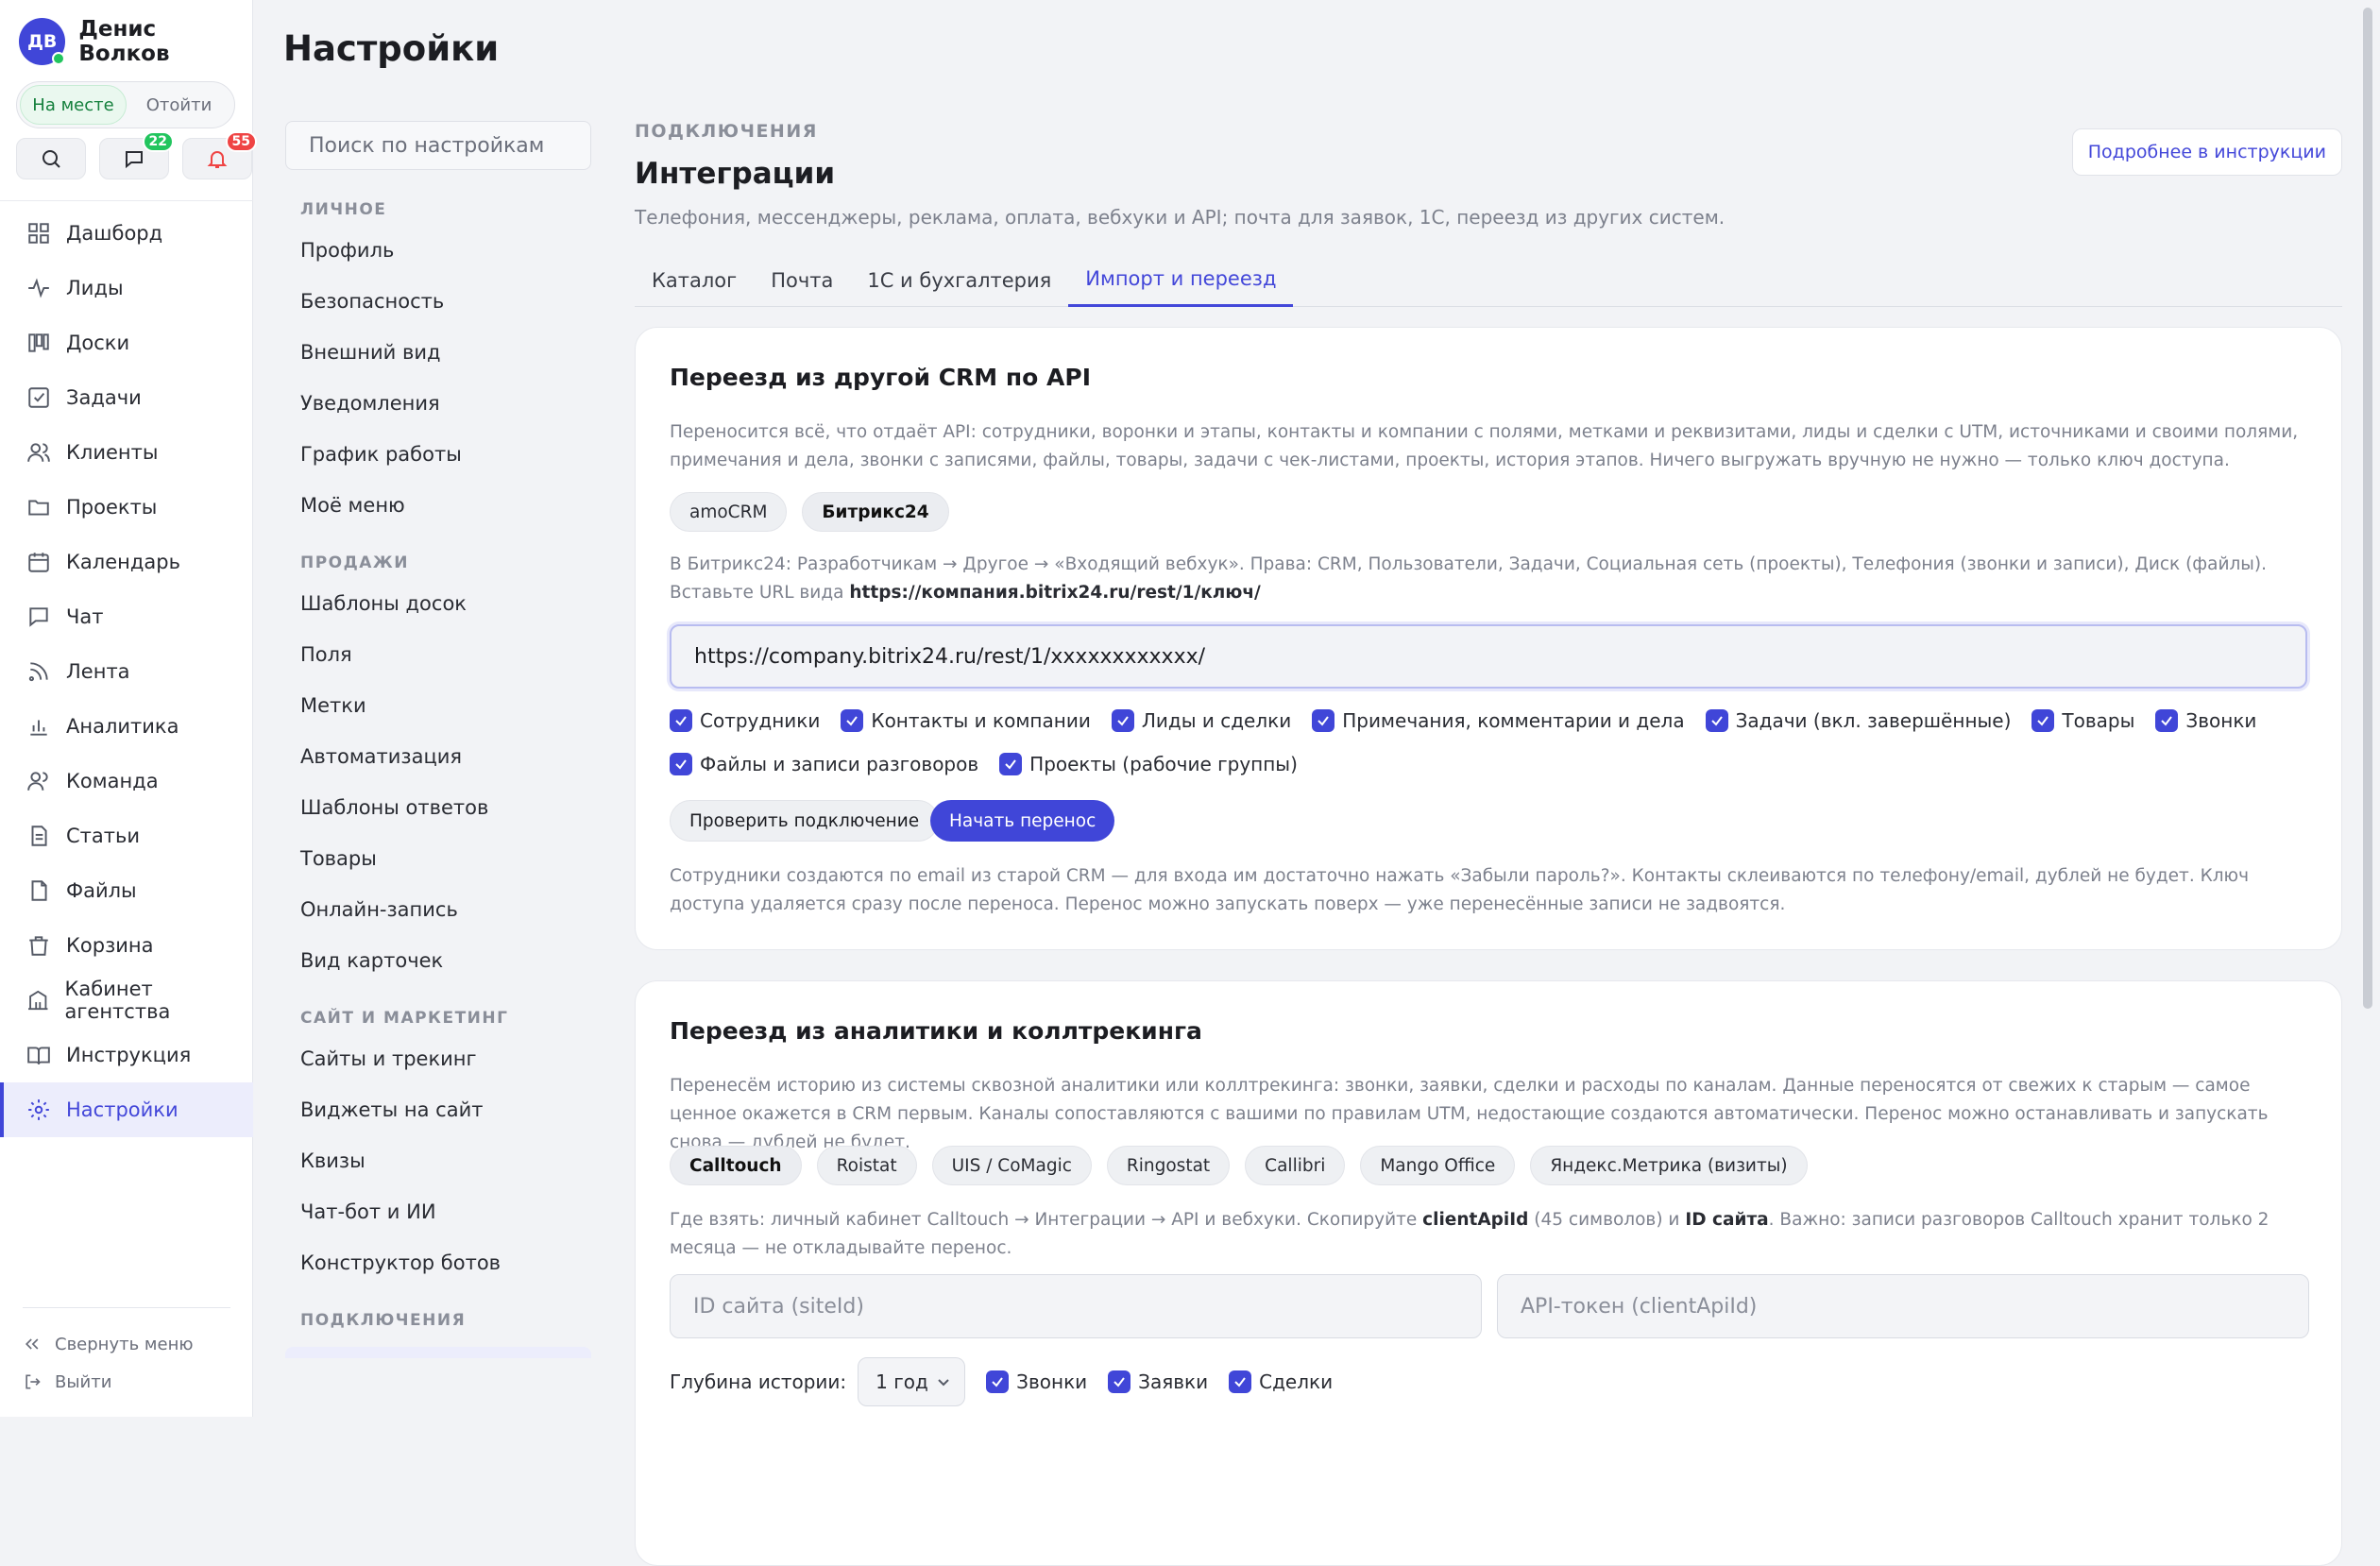 The height and width of the screenshot is (1566, 2380). Describe the element at coordinates (1858, 720) in the screenshot. I see `check-tasks: Задачи (вкл. завершённые)` at that location.